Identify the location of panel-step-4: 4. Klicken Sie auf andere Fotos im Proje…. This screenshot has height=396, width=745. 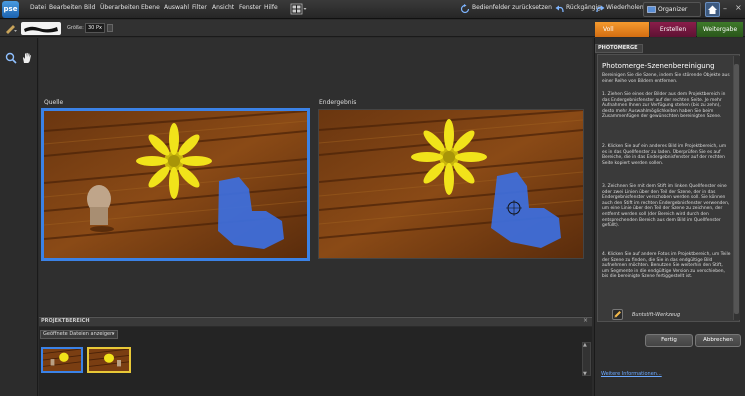
(666, 266).